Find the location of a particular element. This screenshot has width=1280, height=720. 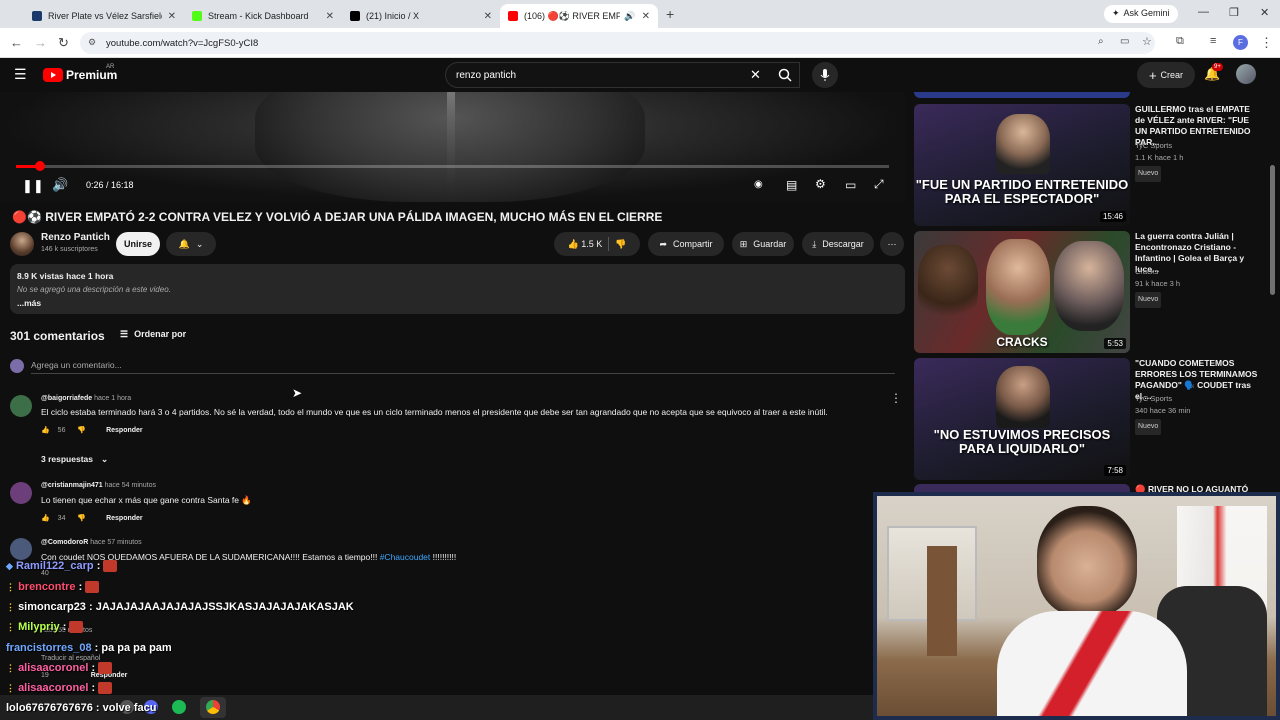

url-bar: ⚙ youtube.com/watch?v=JcgFS0-yCI8 ⌕ ▭ ☆ is located at coordinates (617, 43).